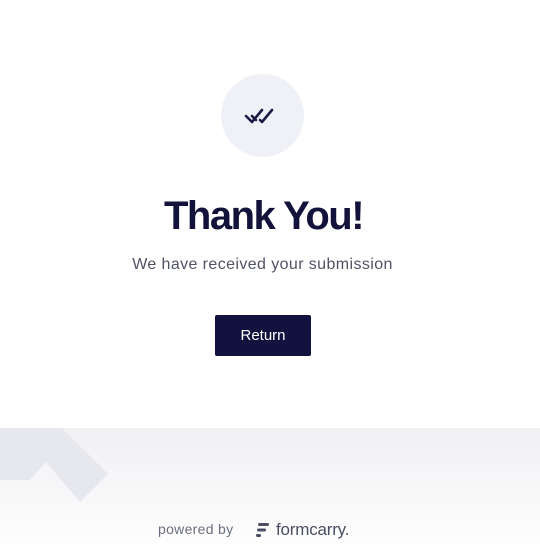 This screenshot has width=540, height=555. I want to click on formcarry-brand-link: formcarry., so click(302, 530).